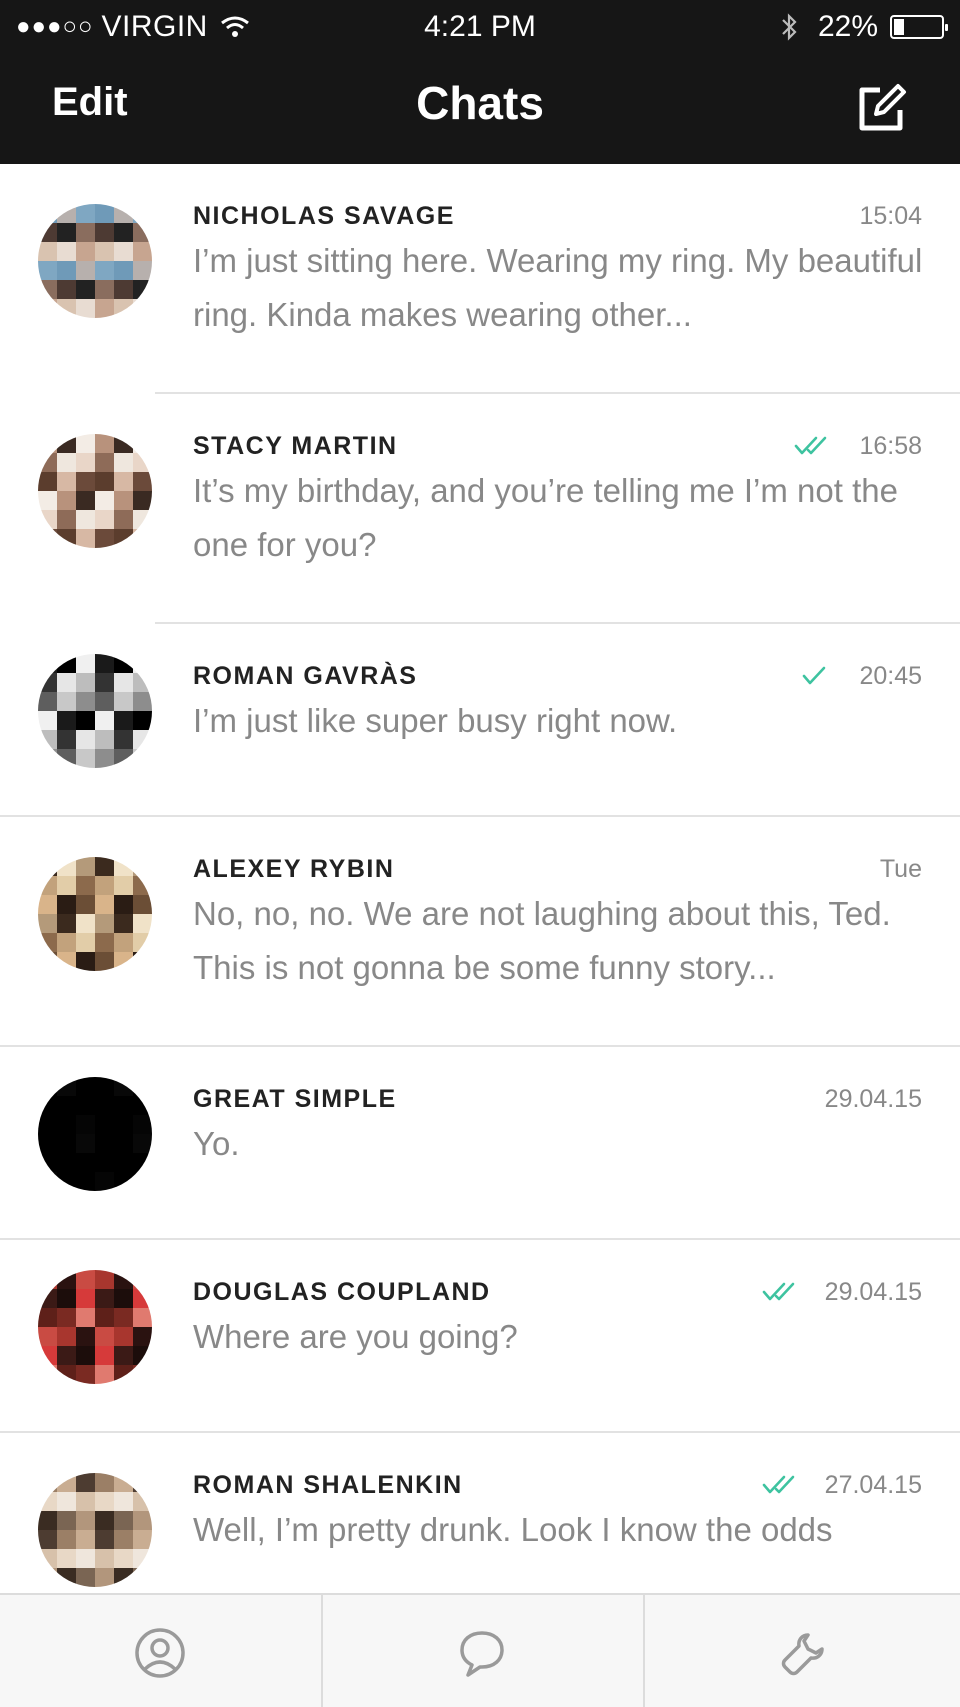  Describe the element at coordinates (882, 108) in the screenshot. I see `compose-icon` at that location.